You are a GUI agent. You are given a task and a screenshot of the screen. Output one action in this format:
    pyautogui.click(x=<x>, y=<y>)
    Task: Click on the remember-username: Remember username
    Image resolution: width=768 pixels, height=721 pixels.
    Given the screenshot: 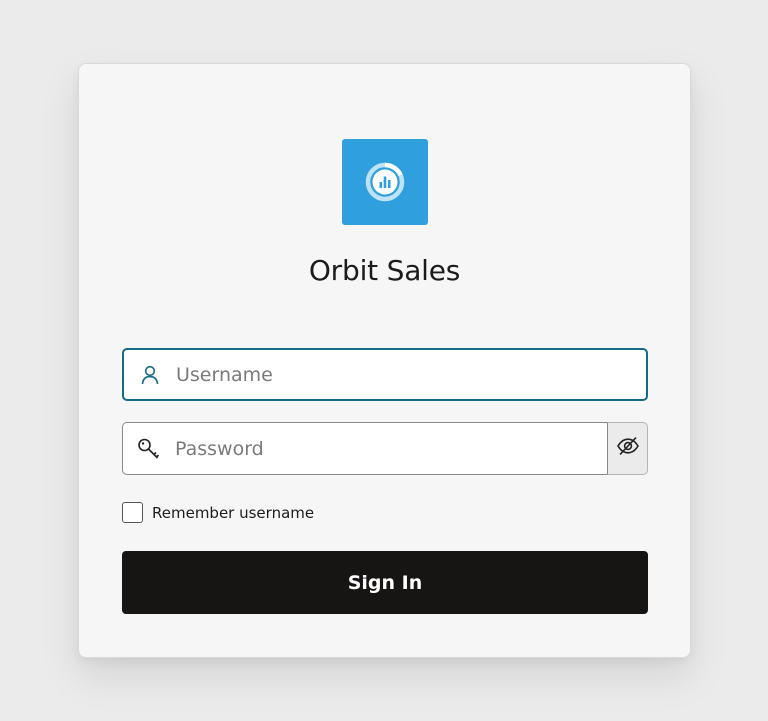 What is the action you would take?
    pyautogui.click(x=218, y=512)
    